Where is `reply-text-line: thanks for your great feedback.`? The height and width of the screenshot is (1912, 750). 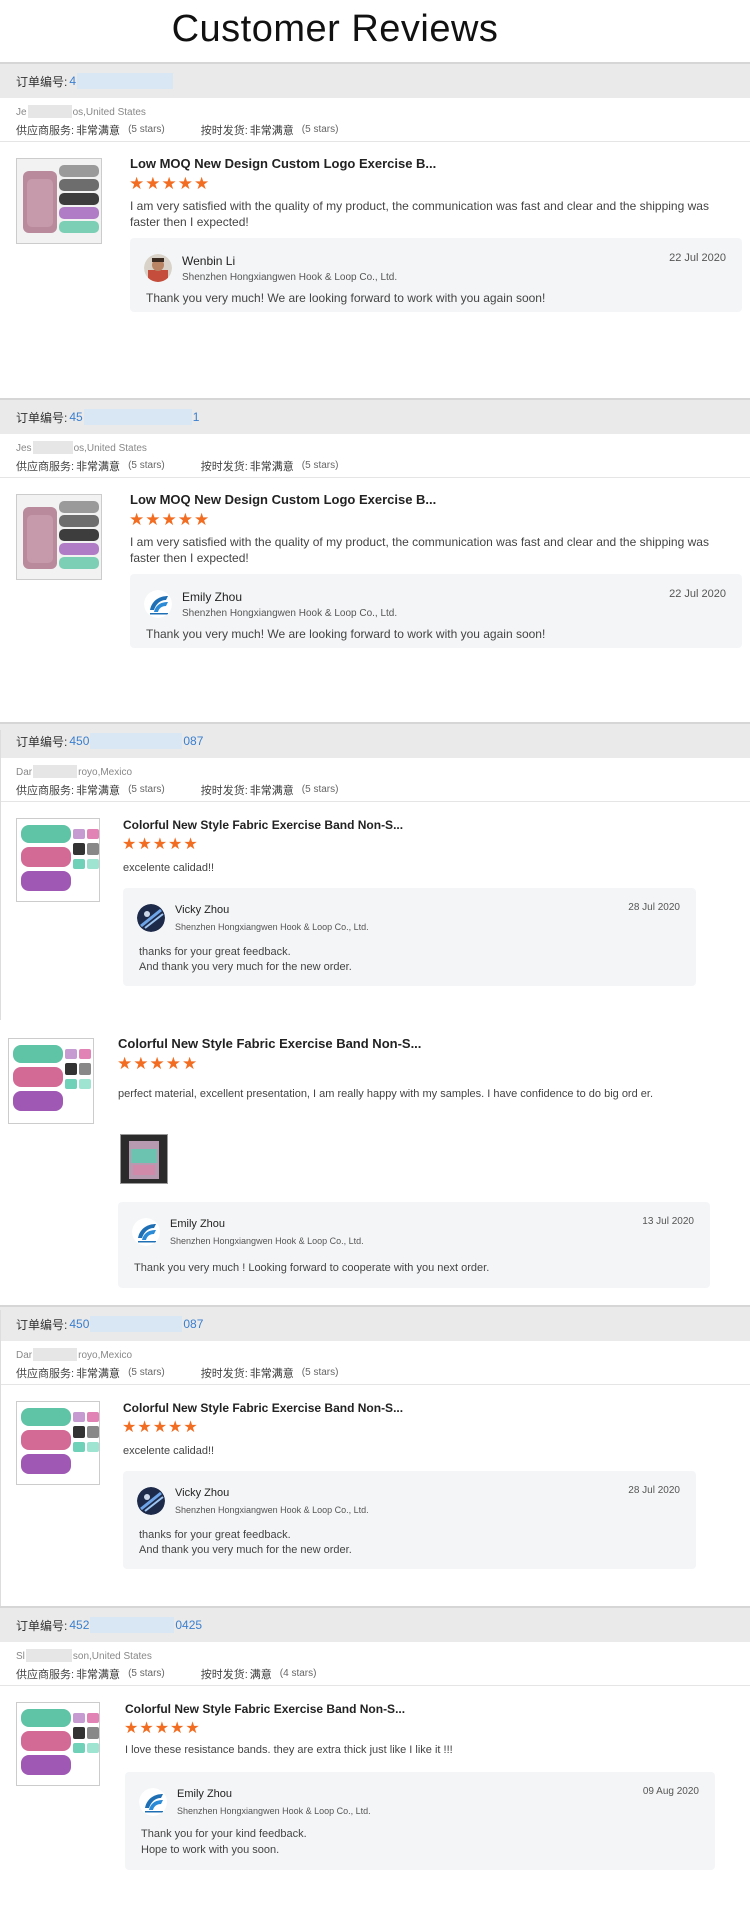 reply-text-line: thanks for your great feedback. is located at coordinates (215, 1535).